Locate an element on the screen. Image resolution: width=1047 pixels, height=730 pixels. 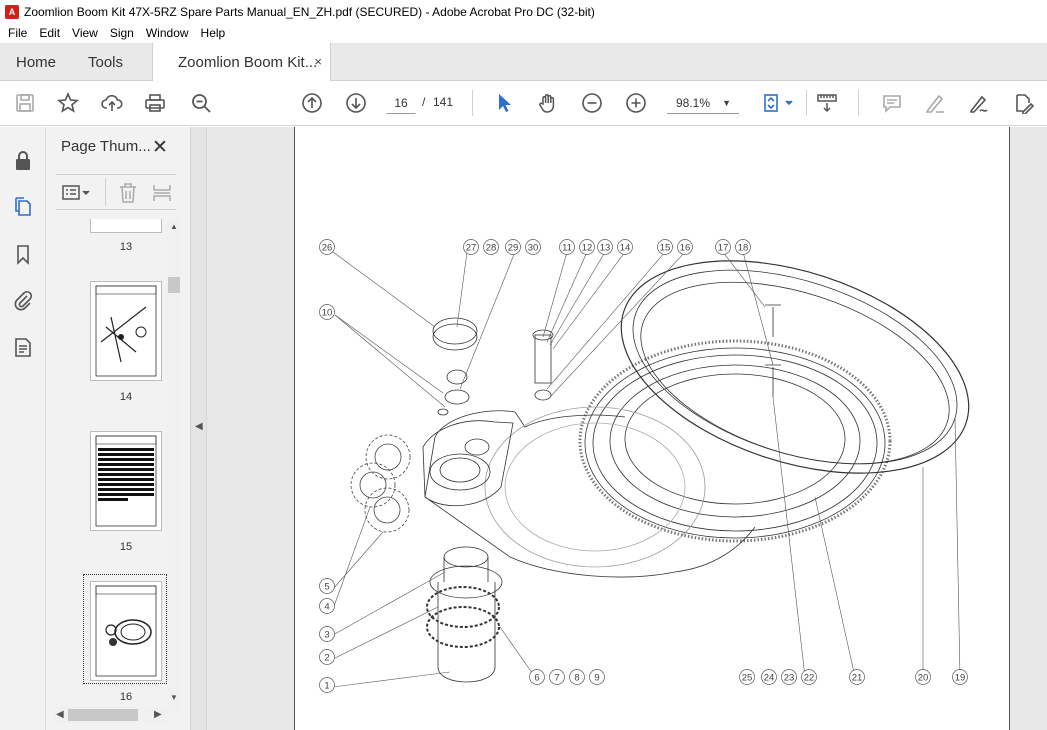
scroll-right-icon: ▶ is located at coordinates (158, 714).